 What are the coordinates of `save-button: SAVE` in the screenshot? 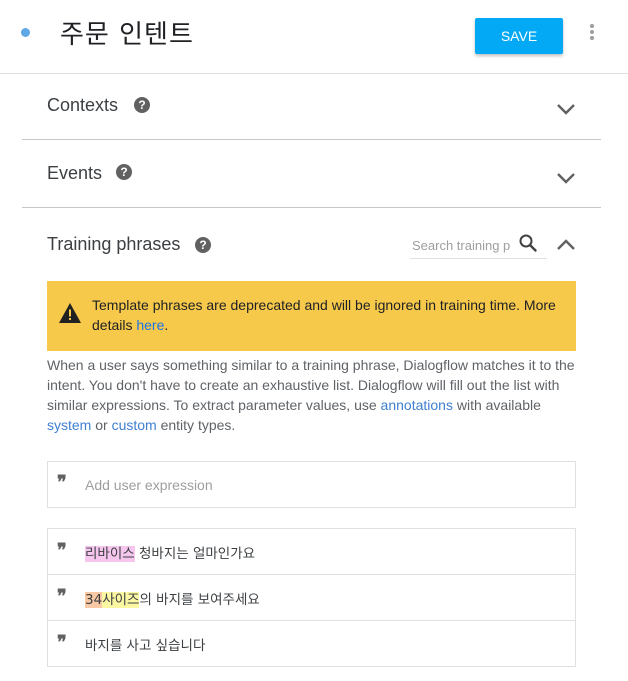 It's located at (519, 36).